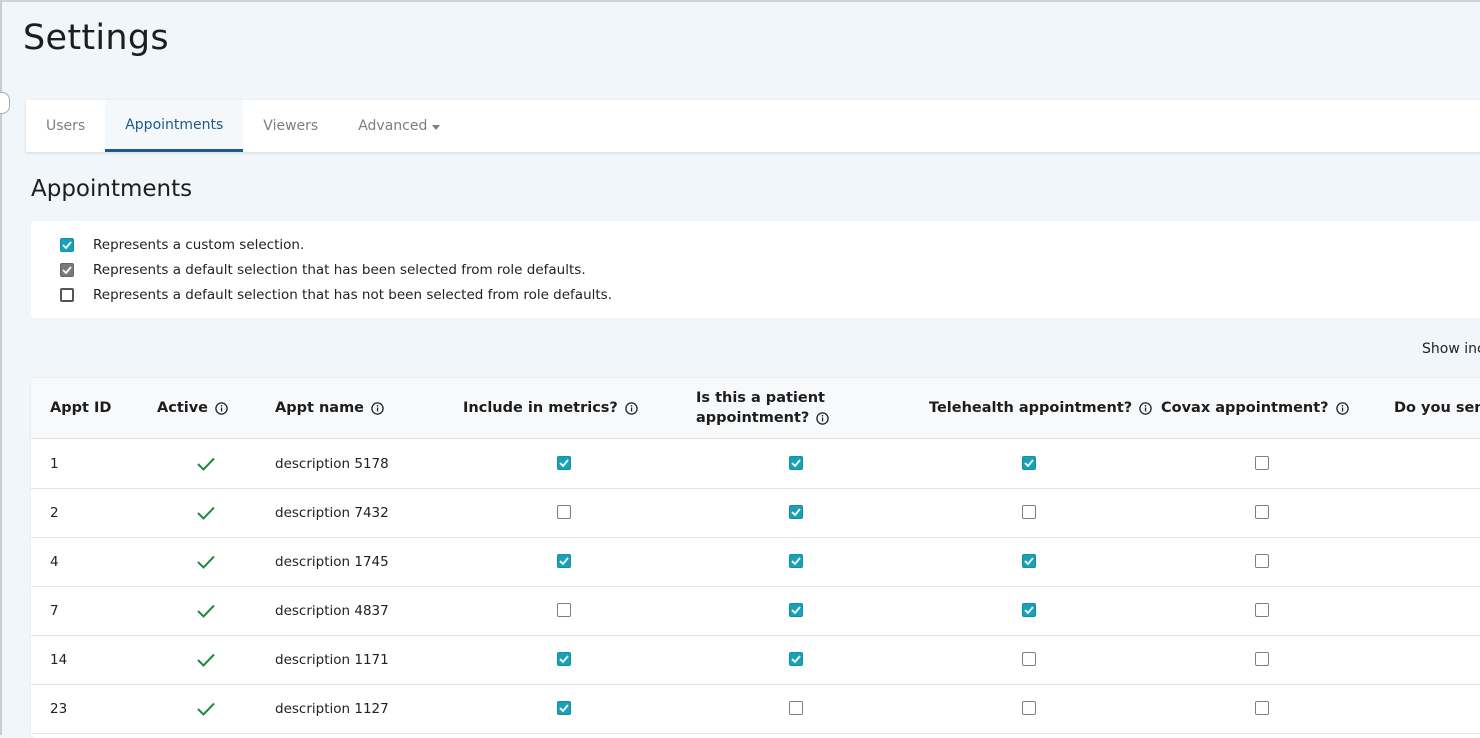  What do you see at coordinates (436, 127) in the screenshot?
I see `caret-down-icon` at bounding box center [436, 127].